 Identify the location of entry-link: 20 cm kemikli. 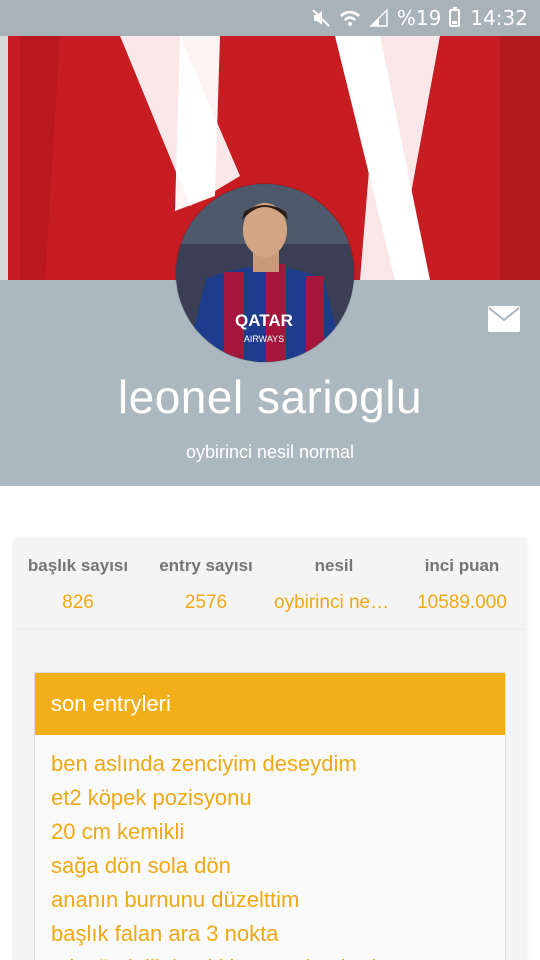
(270, 832).